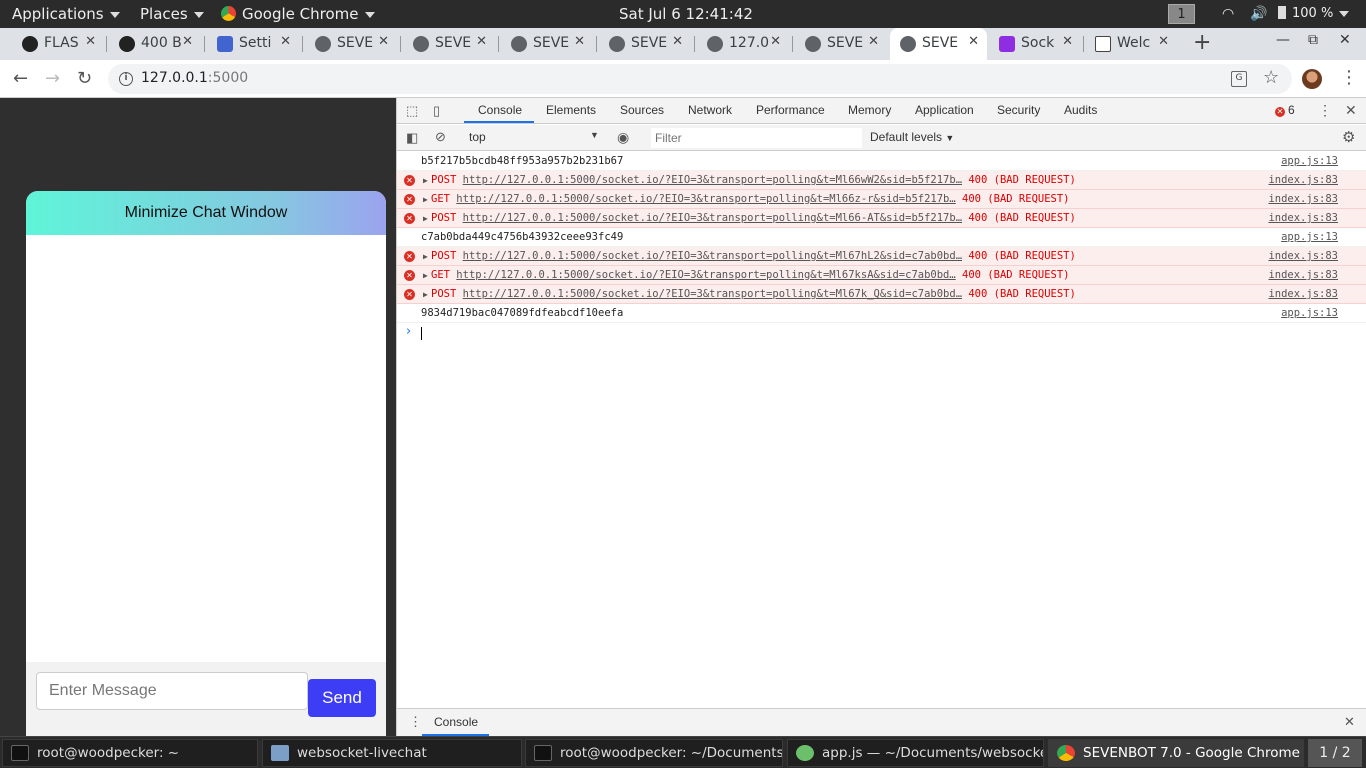 This screenshot has height=768, width=1366. I want to click on console-prompt: ›, so click(881, 333).